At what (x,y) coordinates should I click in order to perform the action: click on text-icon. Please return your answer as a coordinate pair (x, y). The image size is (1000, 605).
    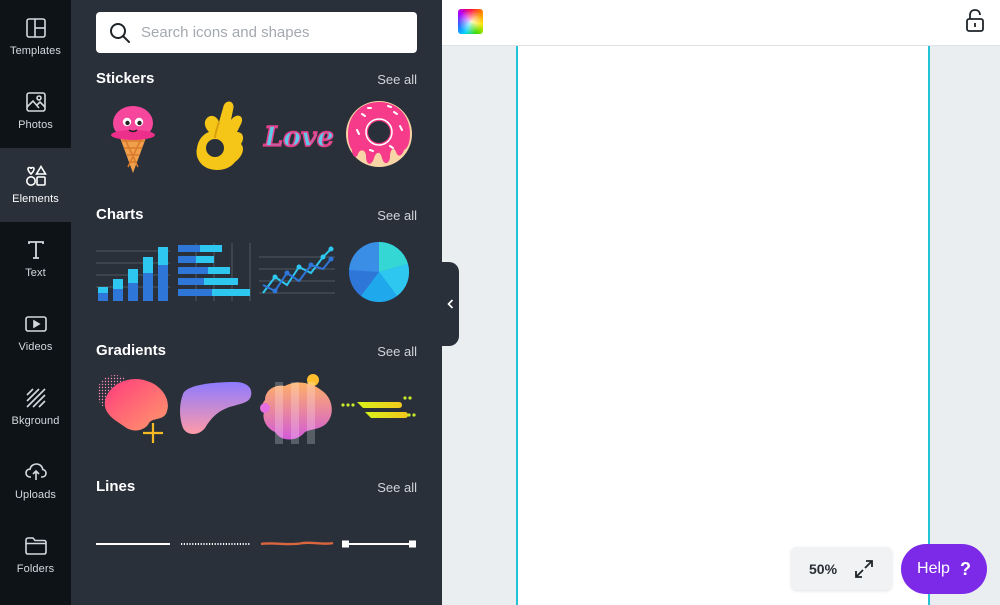
    Looking at the image, I should click on (36, 250).